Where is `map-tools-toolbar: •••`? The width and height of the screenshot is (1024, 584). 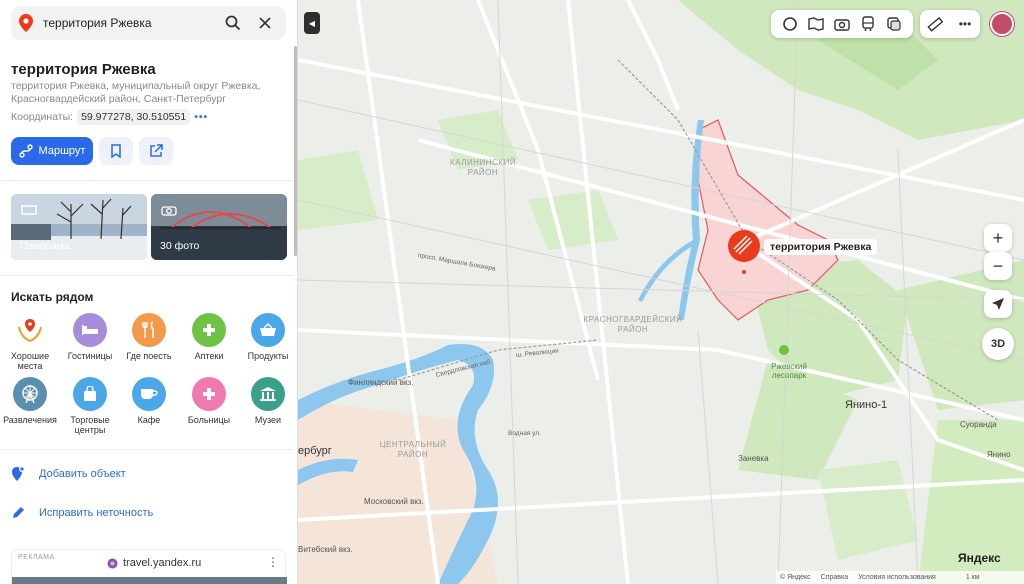 map-tools-toolbar: ••• is located at coordinates (950, 24).